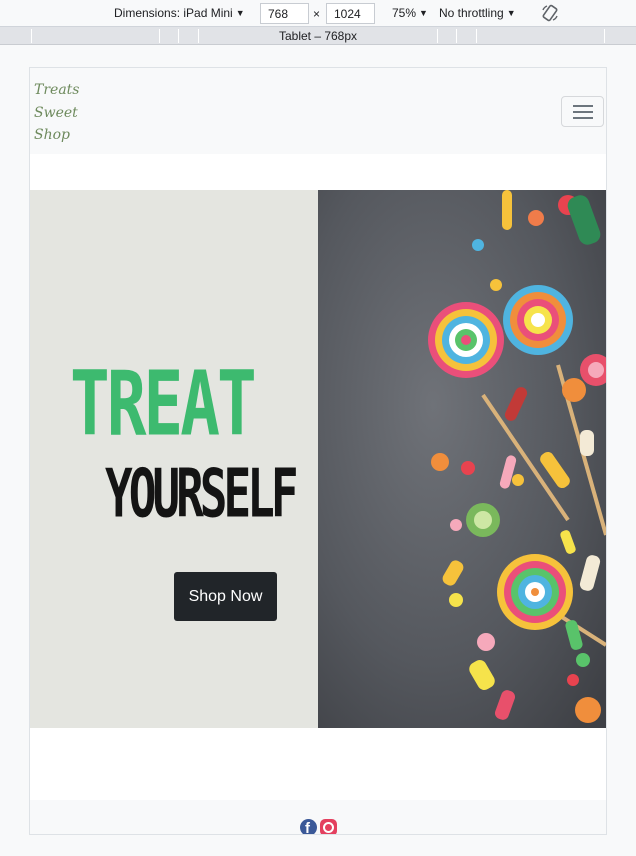 The image size is (636, 856). Describe the element at coordinates (173, 13) in the screenshot. I see `dimensions-label: Dimensions: iPad Mini` at that location.